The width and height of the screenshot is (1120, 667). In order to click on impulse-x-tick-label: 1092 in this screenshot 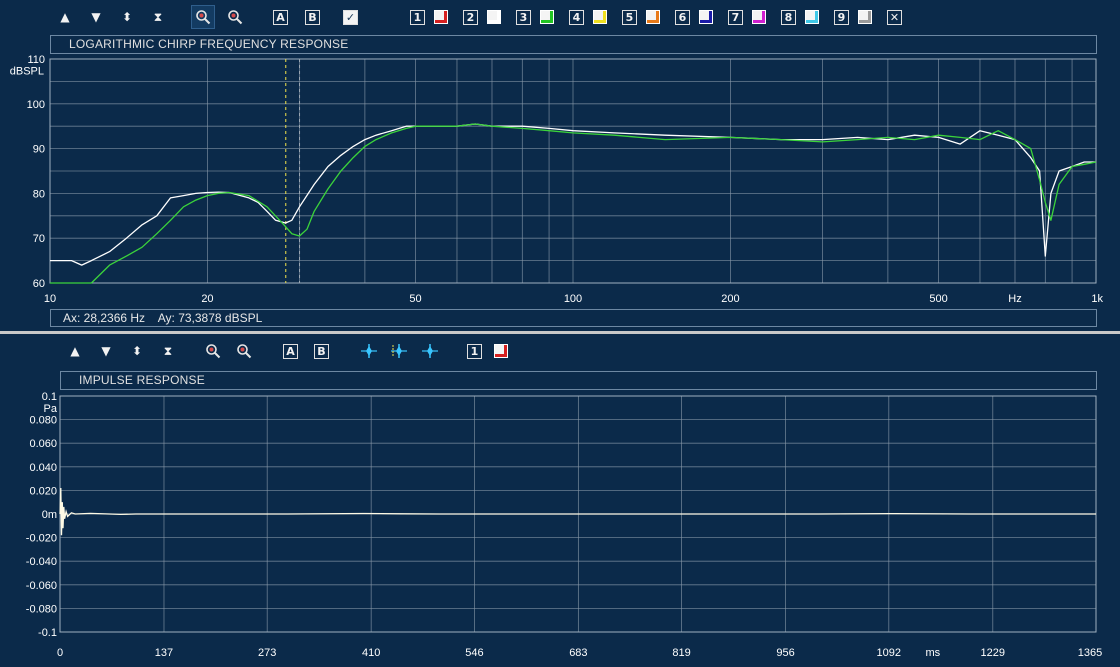, I will do `click(889, 653)`.